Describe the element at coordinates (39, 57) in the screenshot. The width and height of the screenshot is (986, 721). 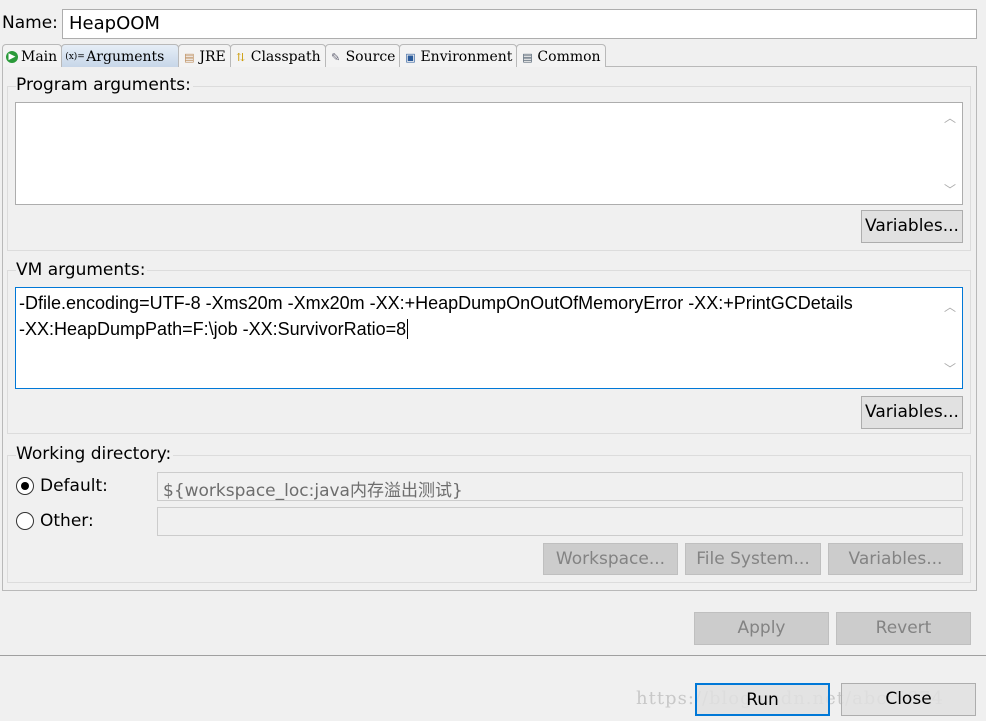
I see `tab-label: Main` at that location.